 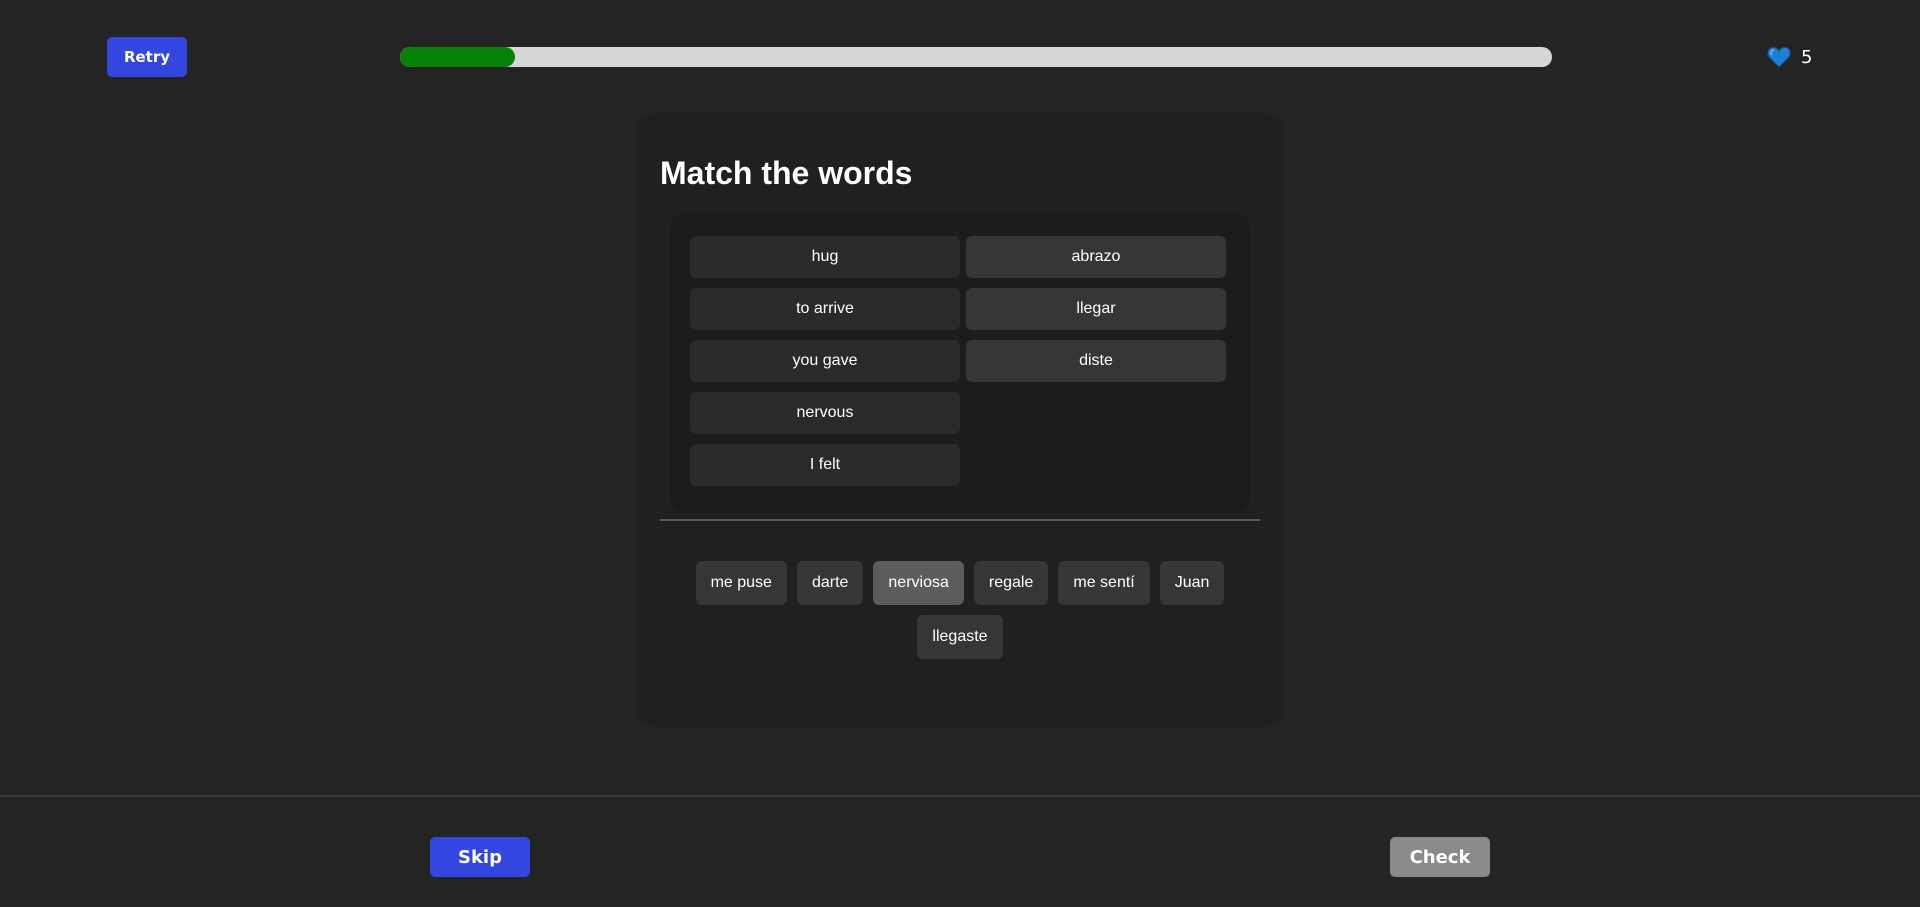 What do you see at coordinates (960, 637) in the screenshot?
I see `word-chip: llegaste` at bounding box center [960, 637].